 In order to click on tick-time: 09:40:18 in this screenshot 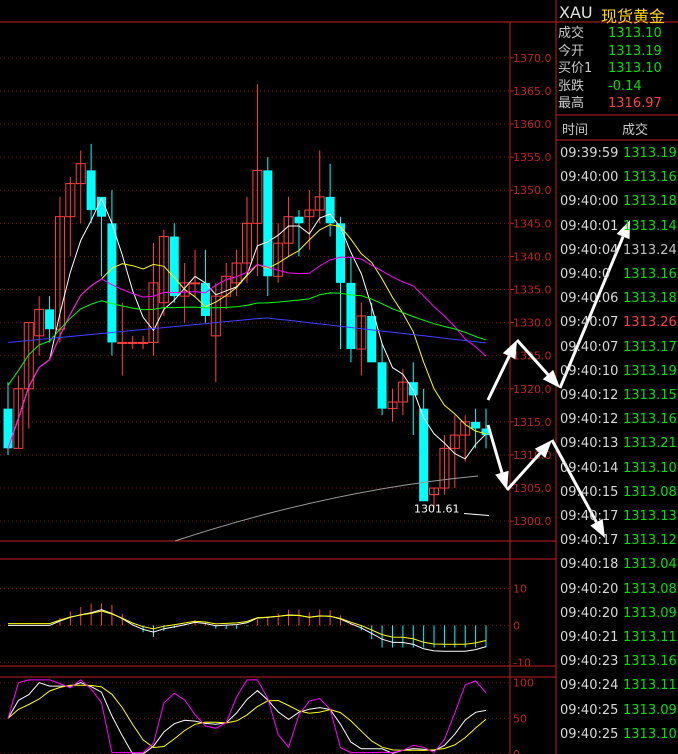, I will do `click(589, 565)`.